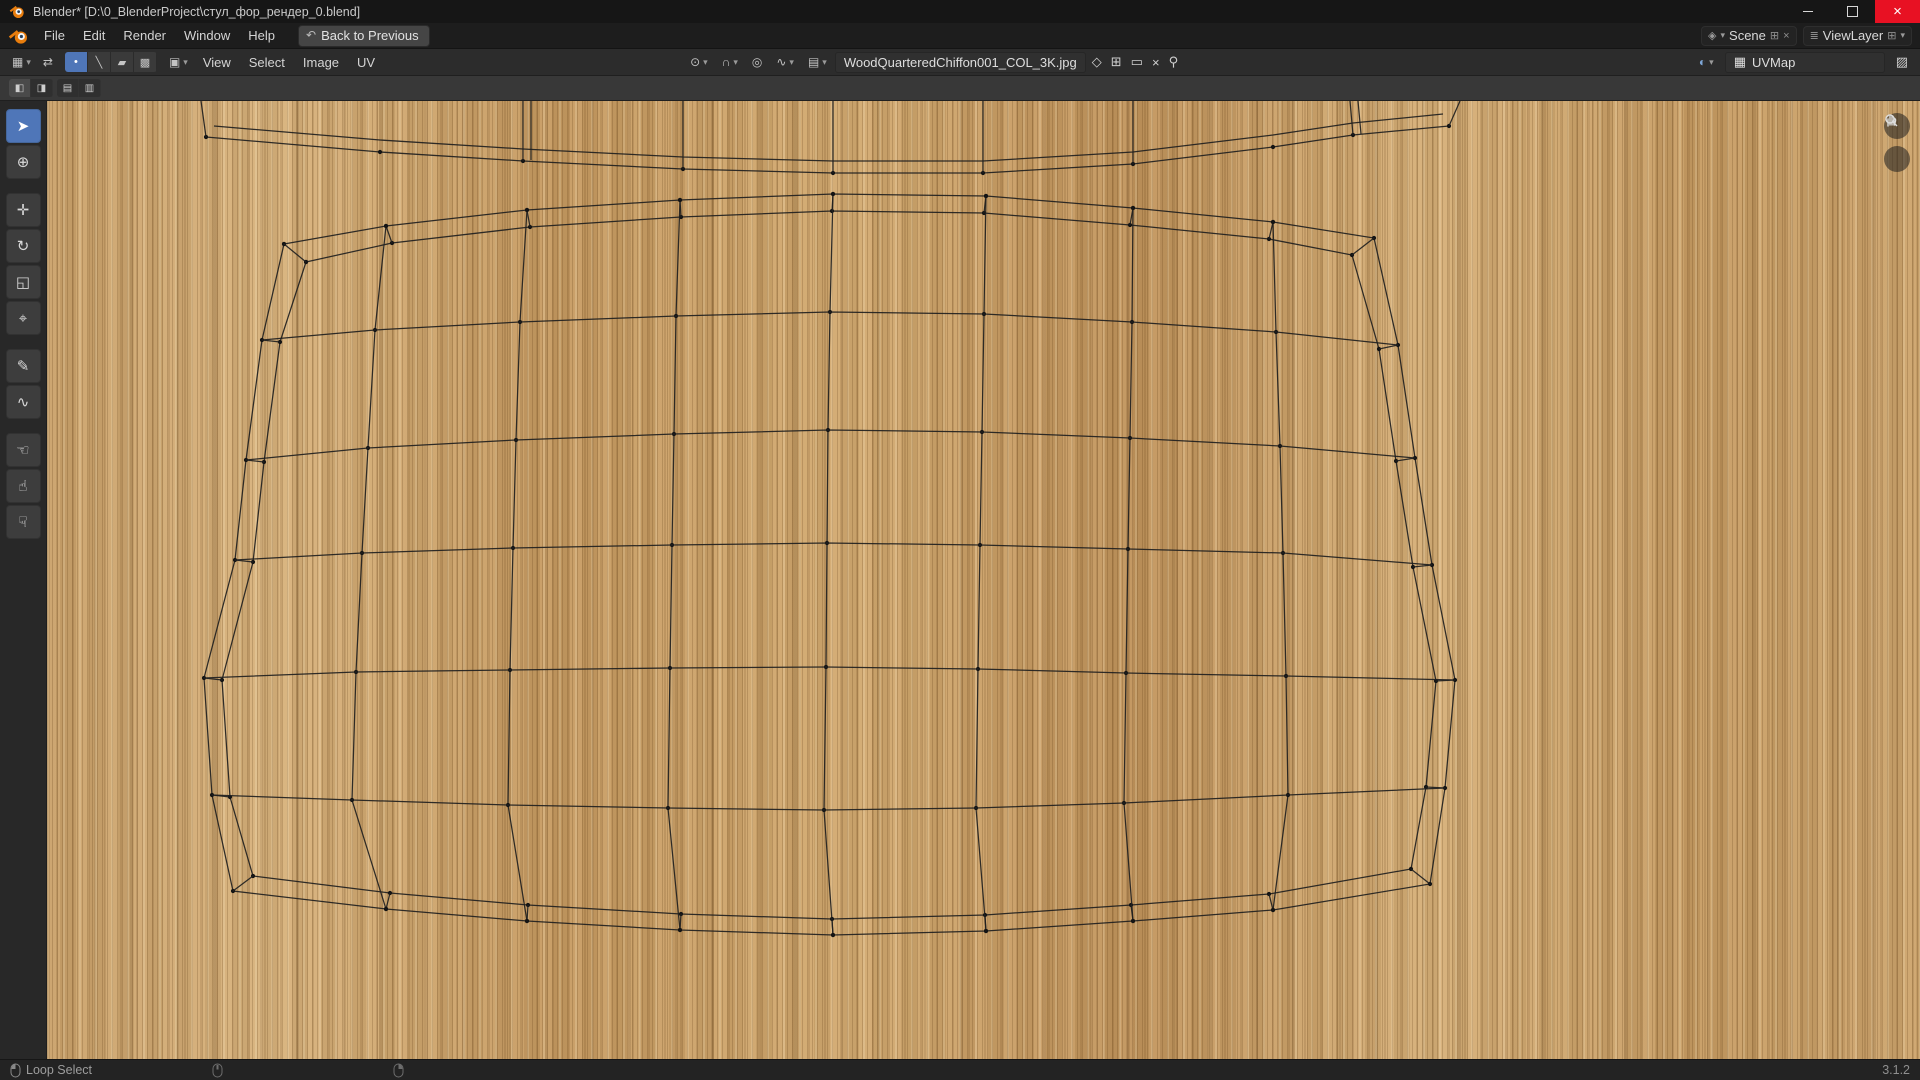 The height and width of the screenshot is (1080, 1920). What do you see at coordinates (23, 318) in the screenshot?
I see `tool-transform: ⌖` at bounding box center [23, 318].